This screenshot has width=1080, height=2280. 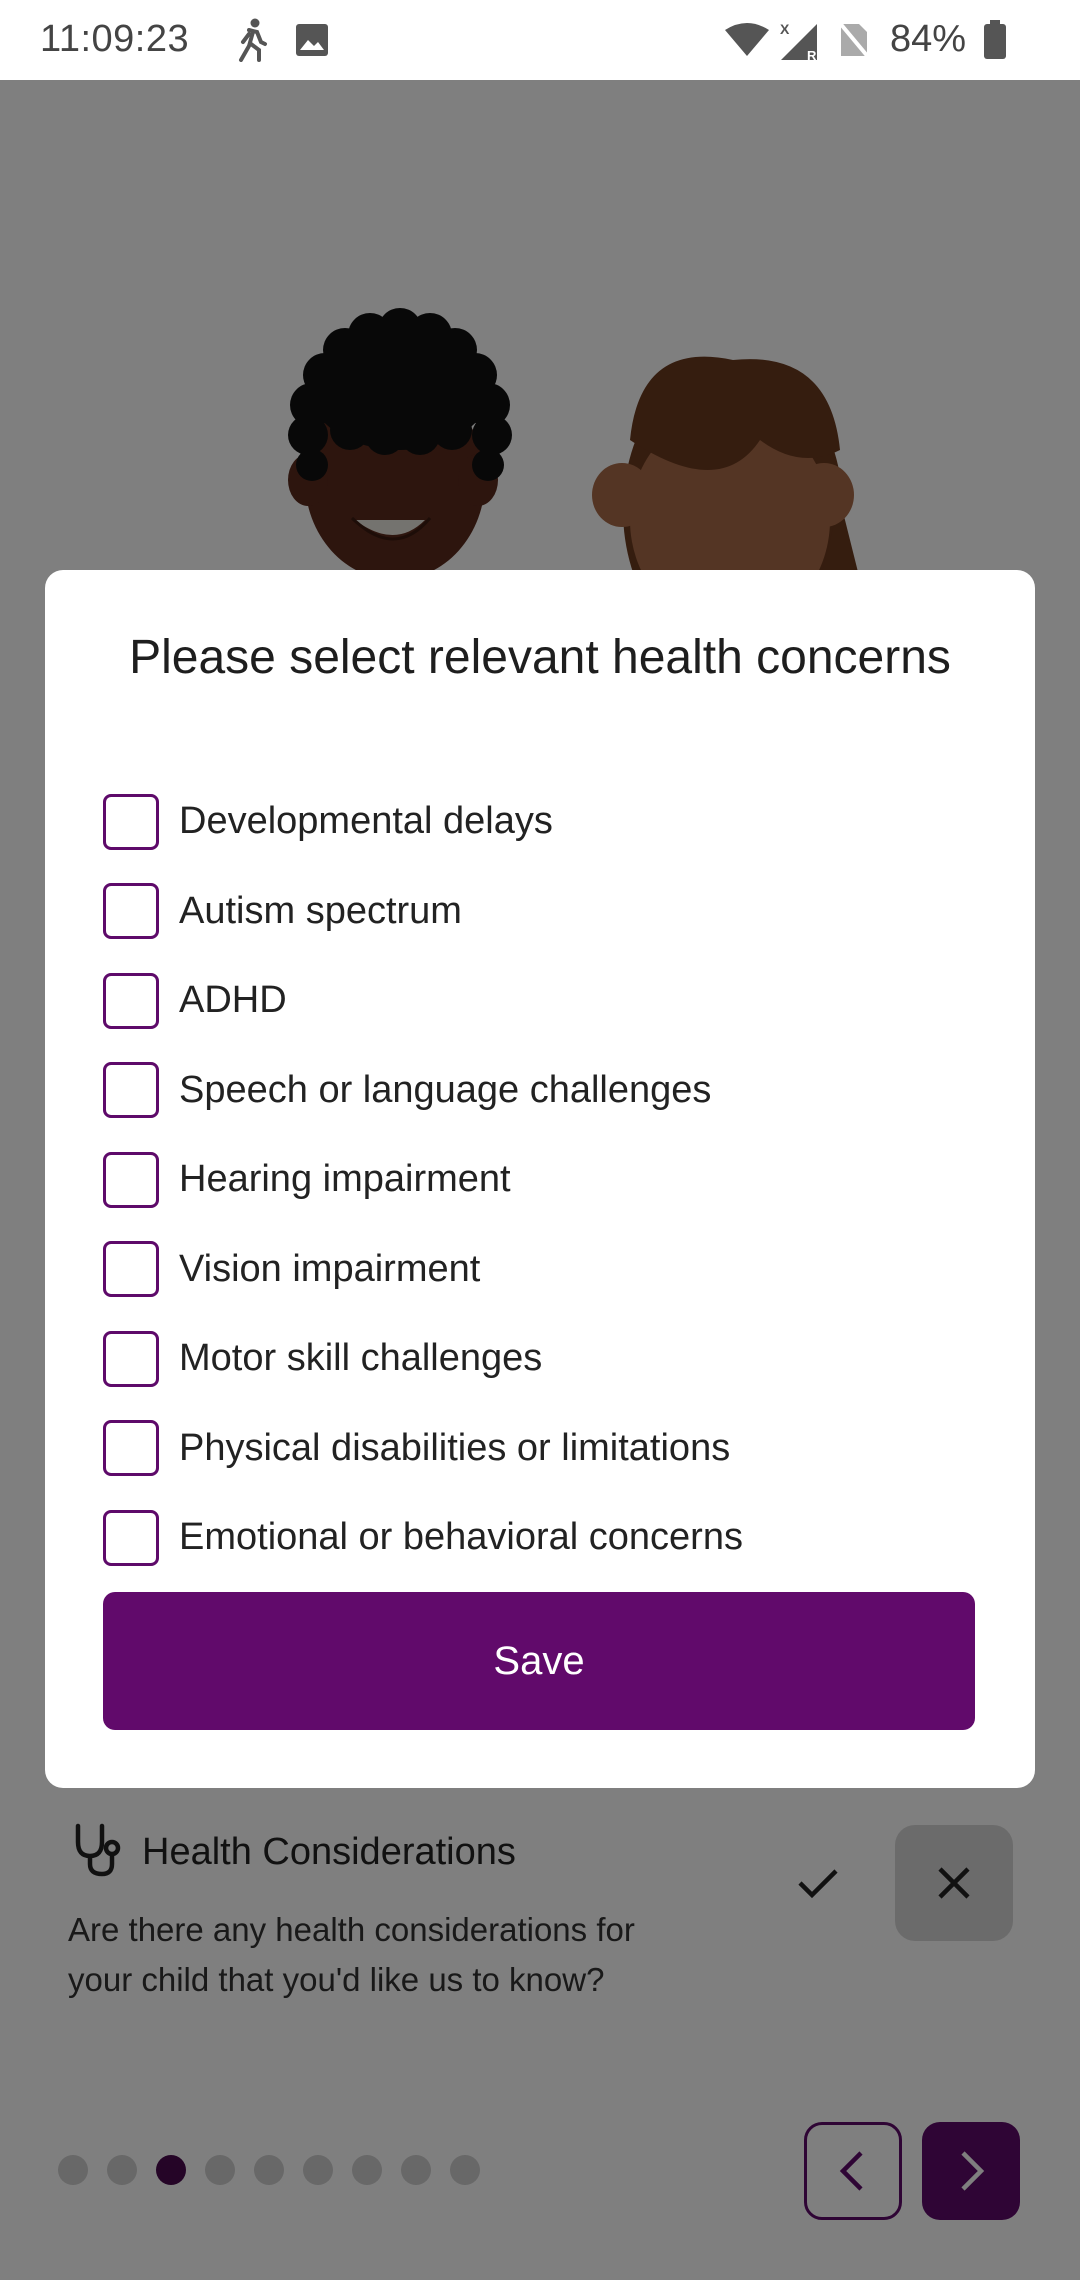 I want to click on health-concern-option: Developmental delays, so click(x=553, y=822).